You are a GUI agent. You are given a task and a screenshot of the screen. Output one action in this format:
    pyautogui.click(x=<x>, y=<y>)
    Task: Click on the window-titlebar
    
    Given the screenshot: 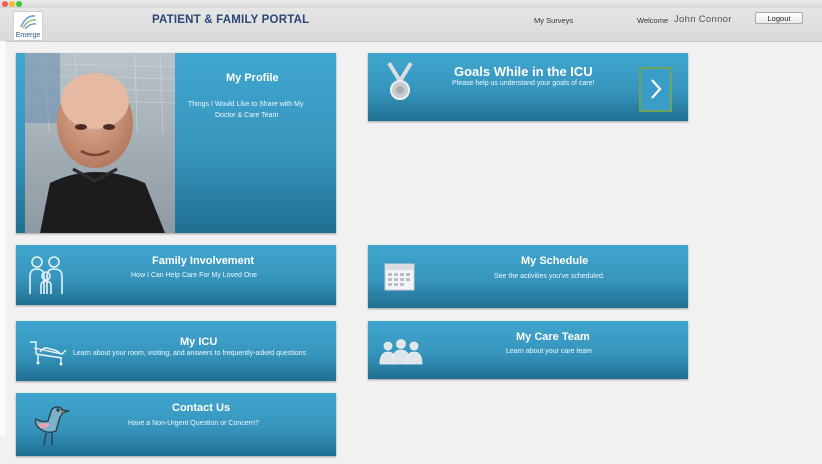 What is the action you would take?
    pyautogui.click(x=411, y=4)
    